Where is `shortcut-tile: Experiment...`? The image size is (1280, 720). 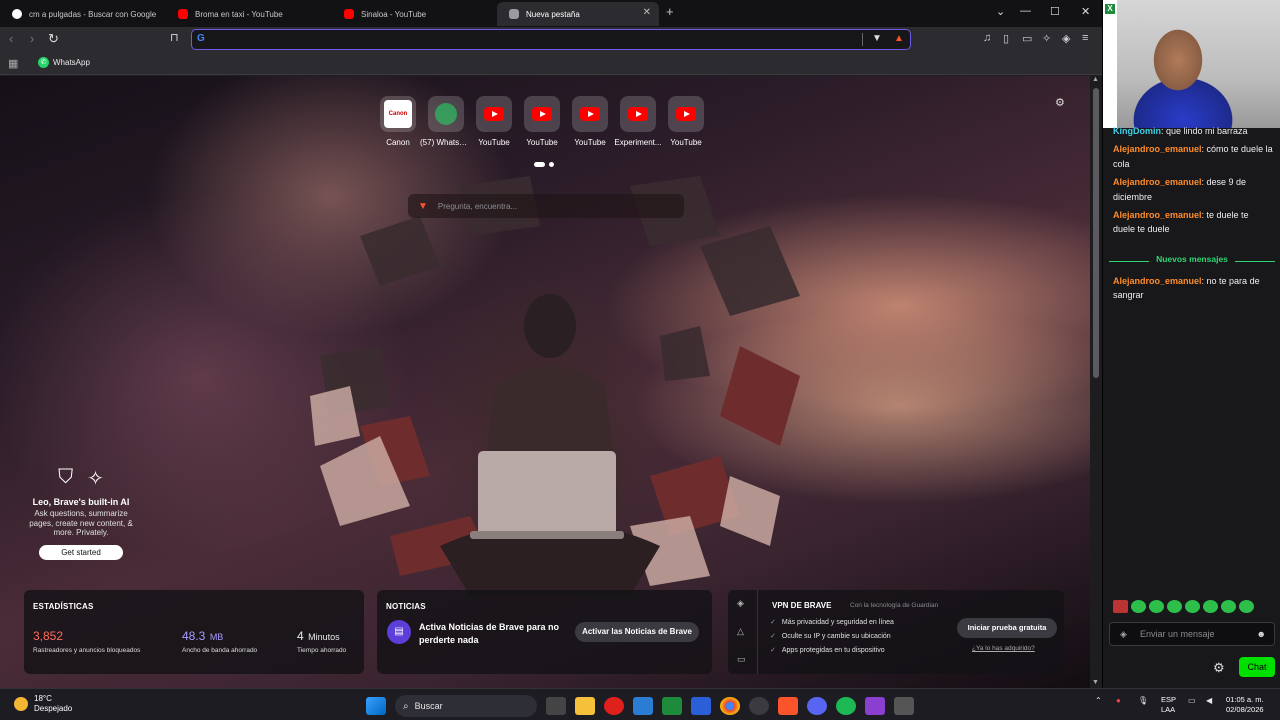
shortcut-tile: Experiment... is located at coordinates (638, 121).